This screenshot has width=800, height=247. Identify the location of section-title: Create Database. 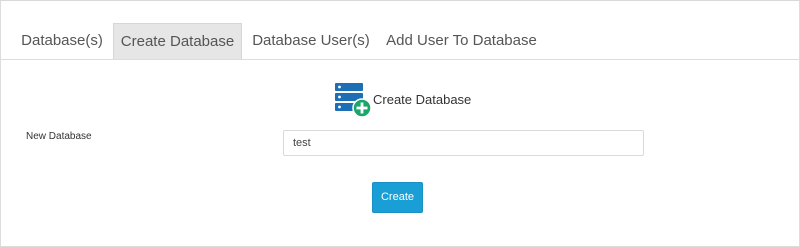
(422, 99).